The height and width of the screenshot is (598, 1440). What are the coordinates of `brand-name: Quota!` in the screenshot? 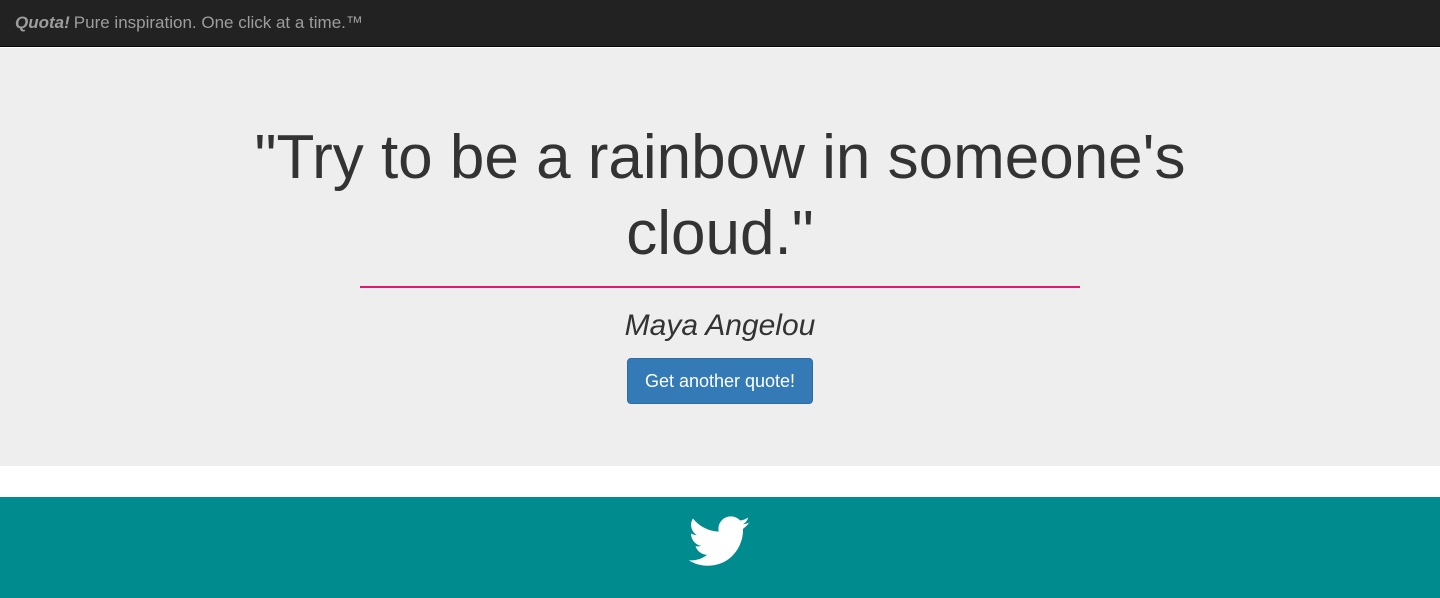 It's located at (42, 22).